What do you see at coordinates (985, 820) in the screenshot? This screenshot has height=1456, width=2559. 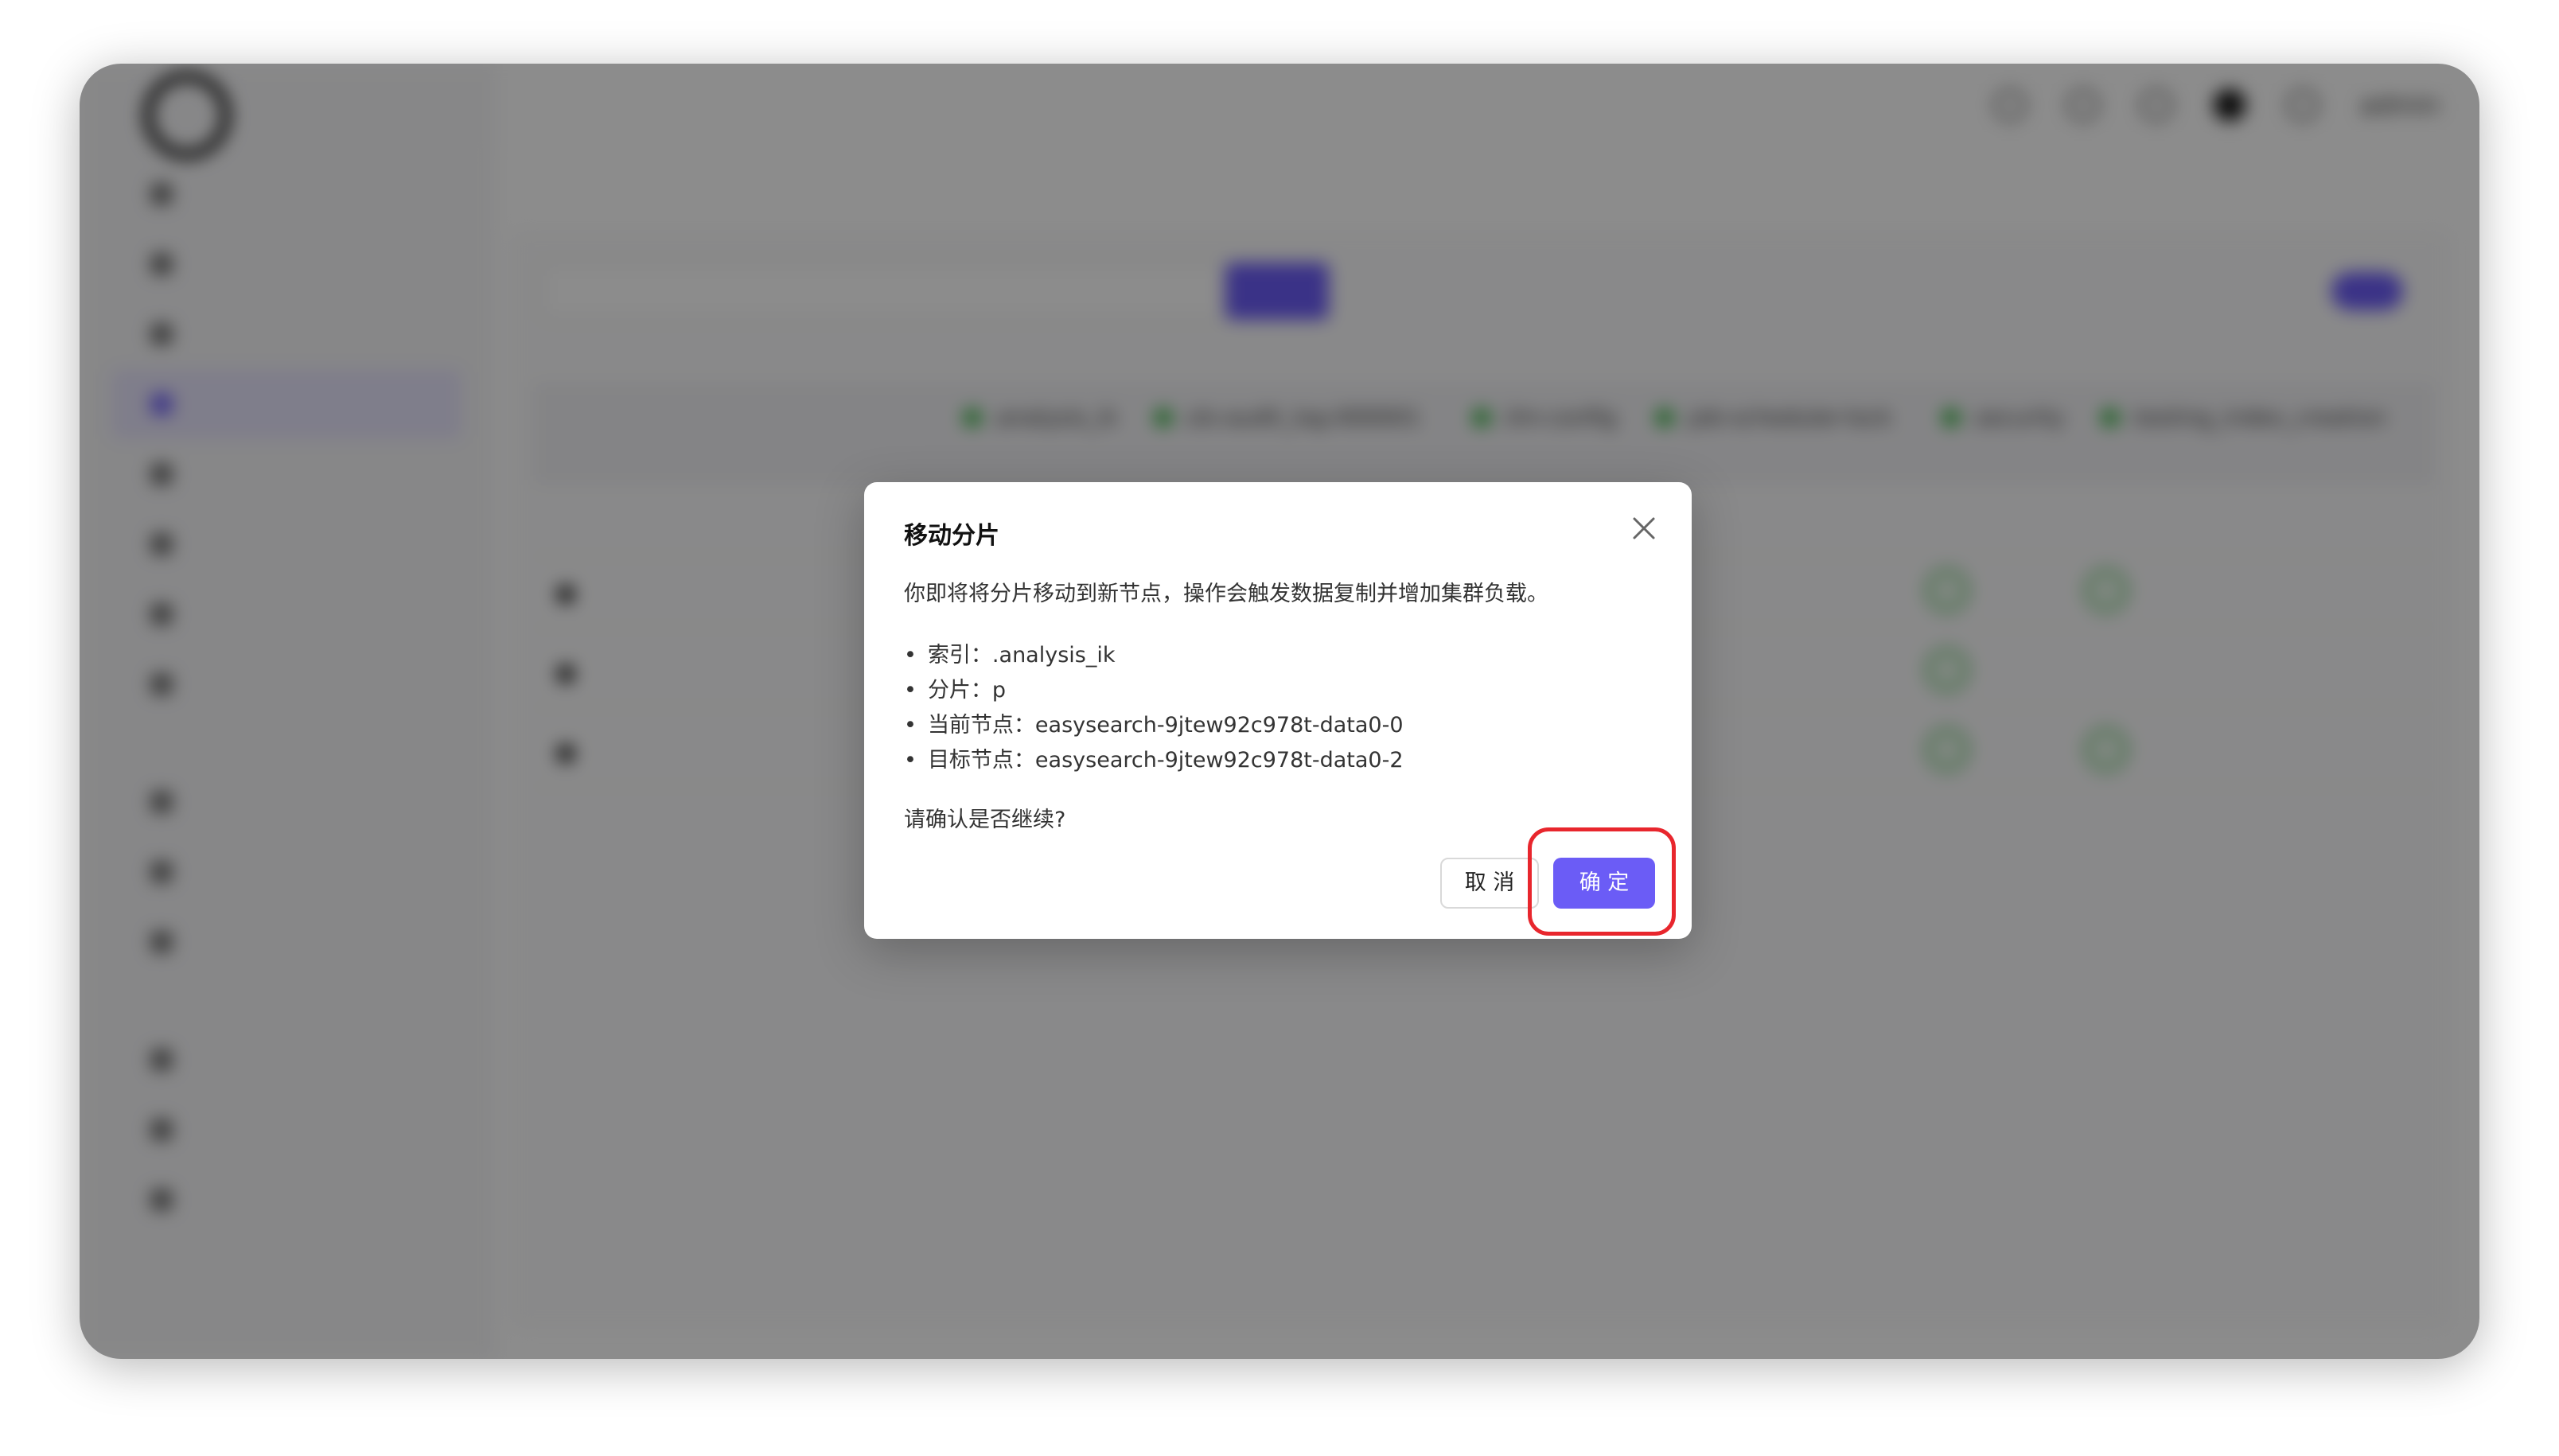 I see `confirm-question: 请确认是否继续?` at bounding box center [985, 820].